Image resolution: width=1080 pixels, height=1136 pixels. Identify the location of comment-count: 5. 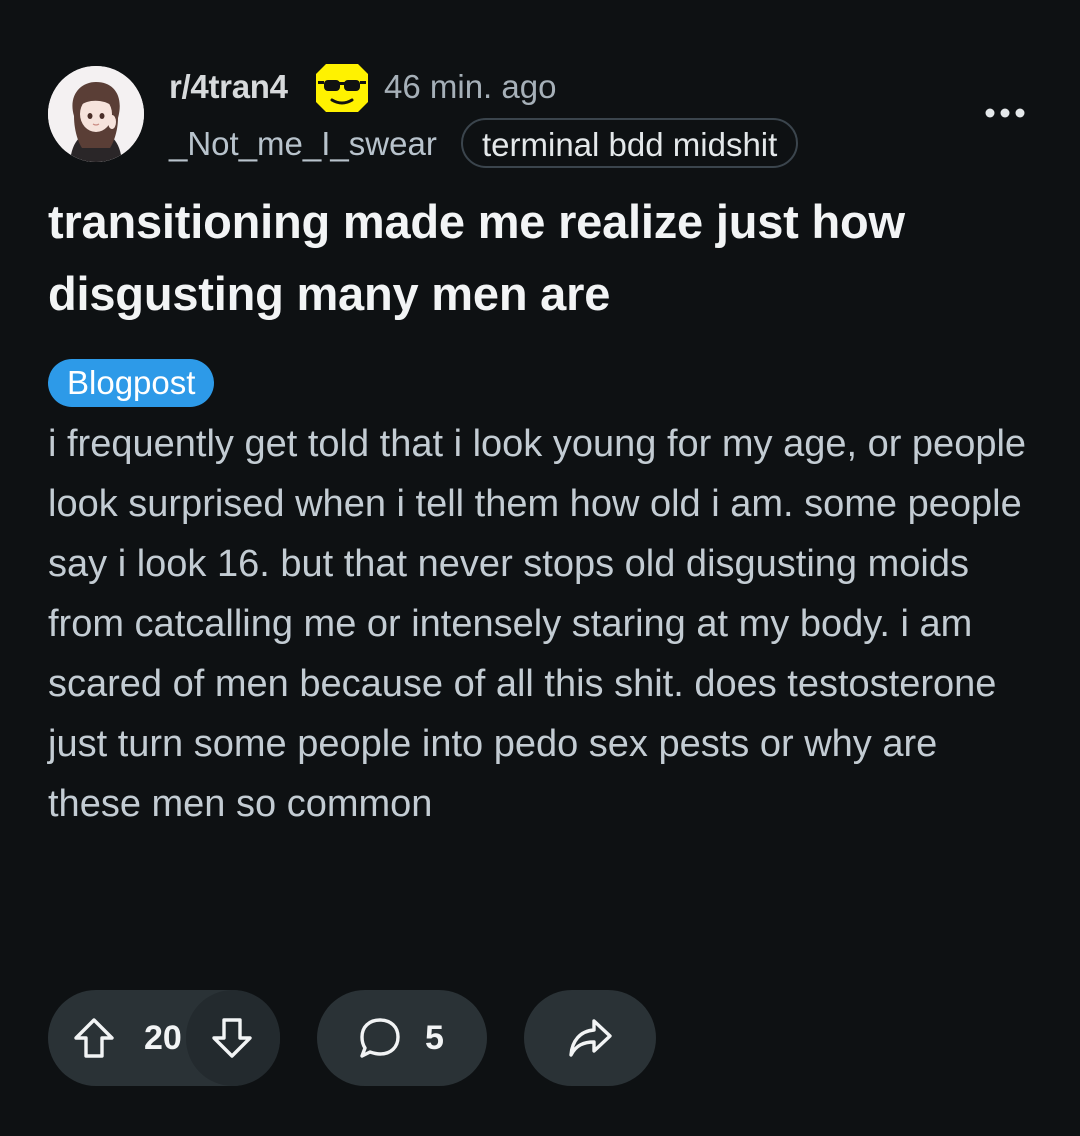
(434, 1038).